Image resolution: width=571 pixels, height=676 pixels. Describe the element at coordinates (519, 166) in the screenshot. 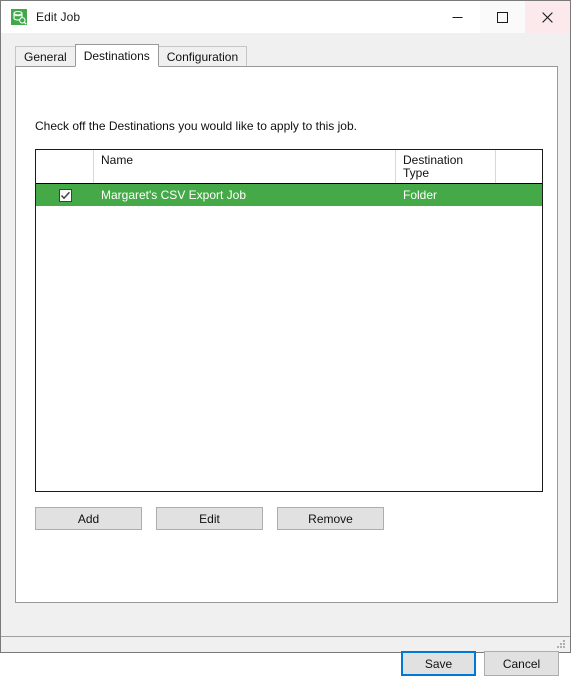

I see `grid-header-spacer` at that location.